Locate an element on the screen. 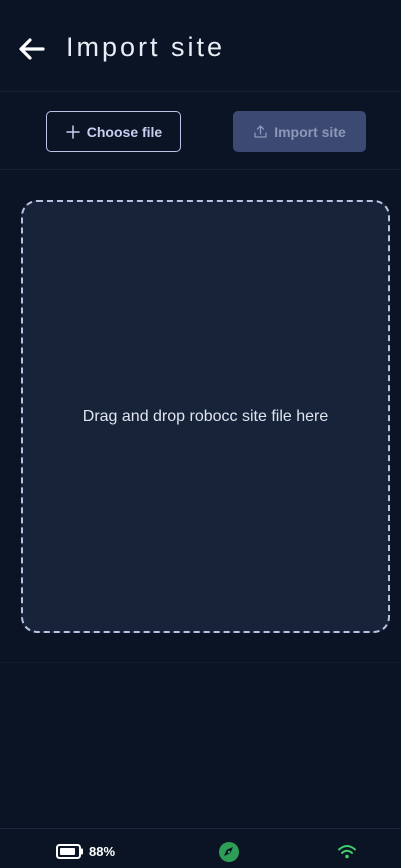 Image resolution: width=401 pixels, height=868 pixels. battery-percentage: 88% is located at coordinates (102, 851).